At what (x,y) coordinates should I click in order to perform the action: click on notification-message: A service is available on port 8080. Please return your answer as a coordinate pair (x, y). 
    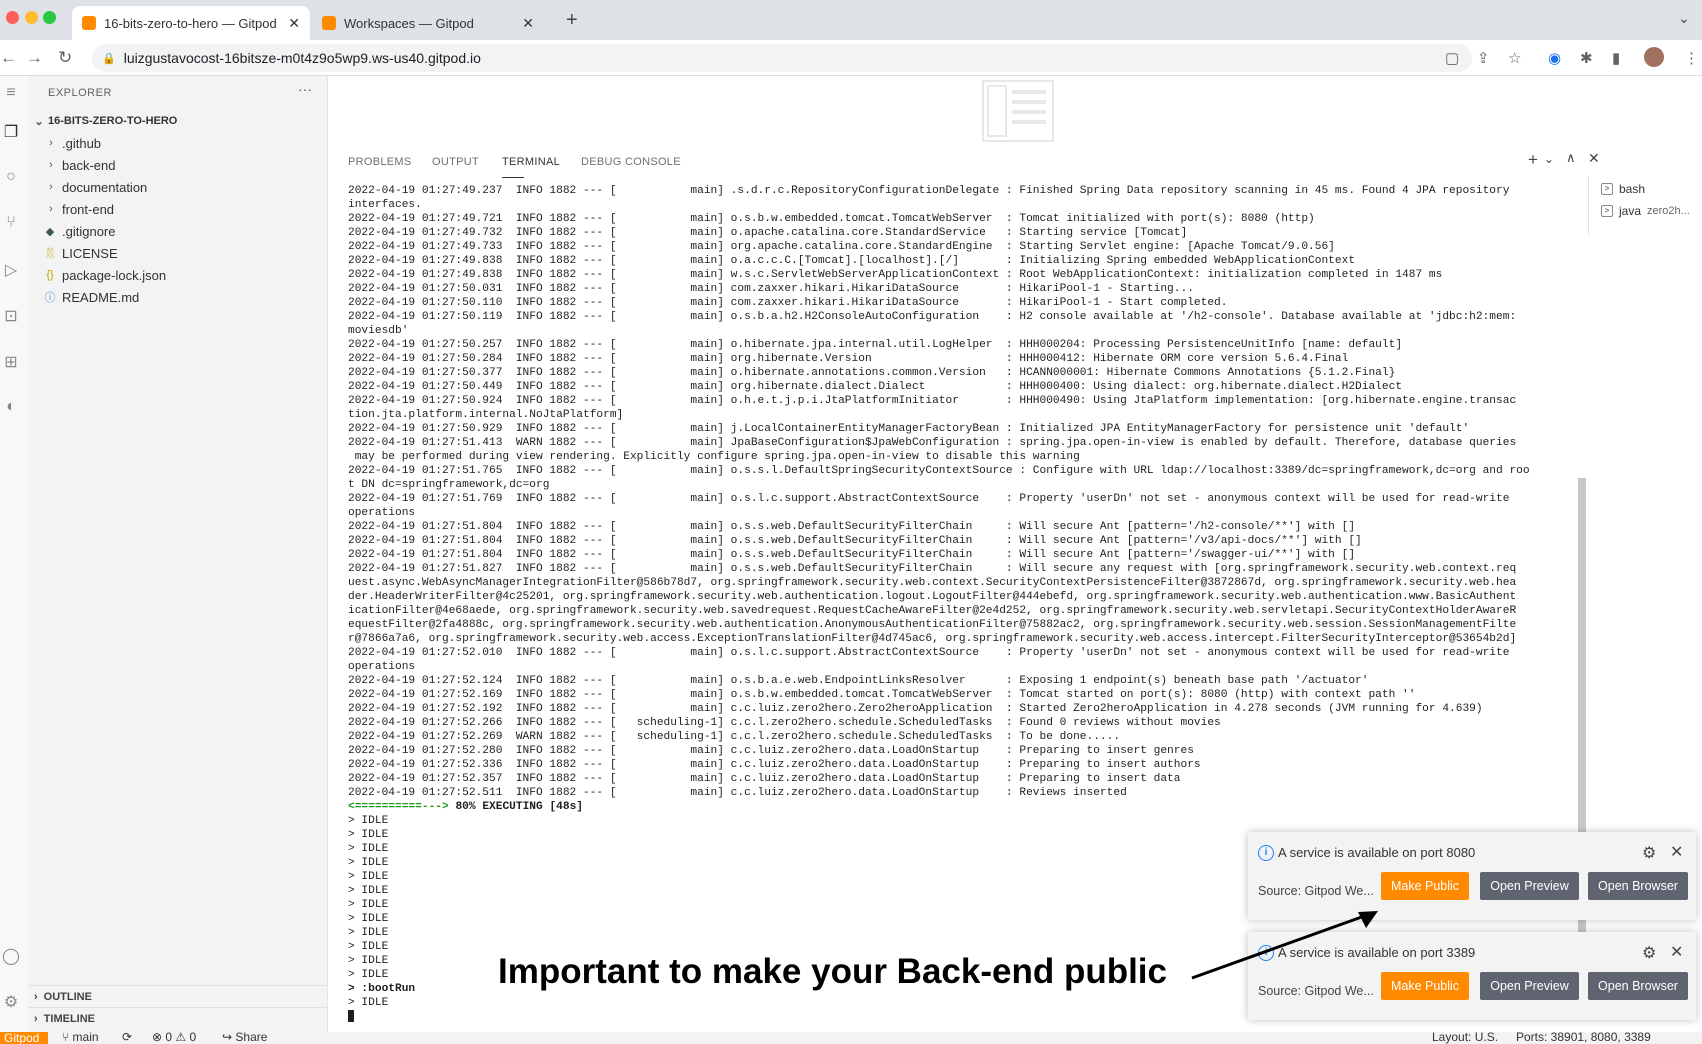
    Looking at the image, I should click on (1377, 852).